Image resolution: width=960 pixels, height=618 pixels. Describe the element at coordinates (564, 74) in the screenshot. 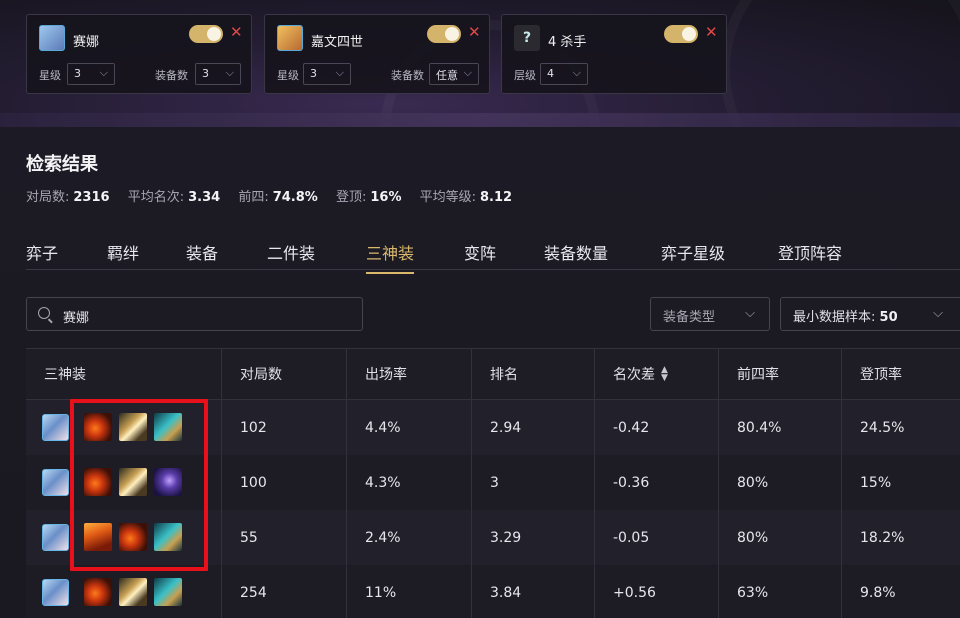

I see `tier-select: 4 ⌵` at that location.